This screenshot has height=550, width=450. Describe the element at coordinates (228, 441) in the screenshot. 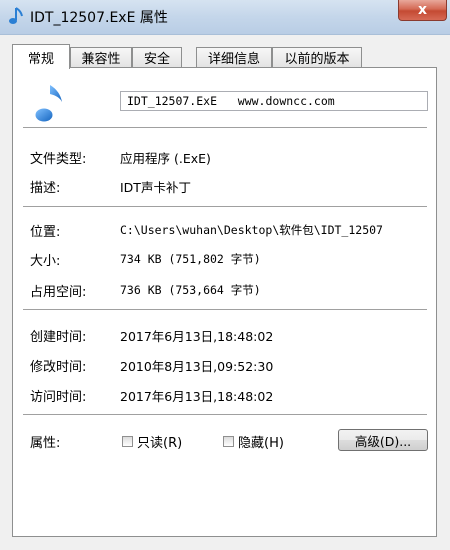

I see `hidden-checkbox-box` at that location.